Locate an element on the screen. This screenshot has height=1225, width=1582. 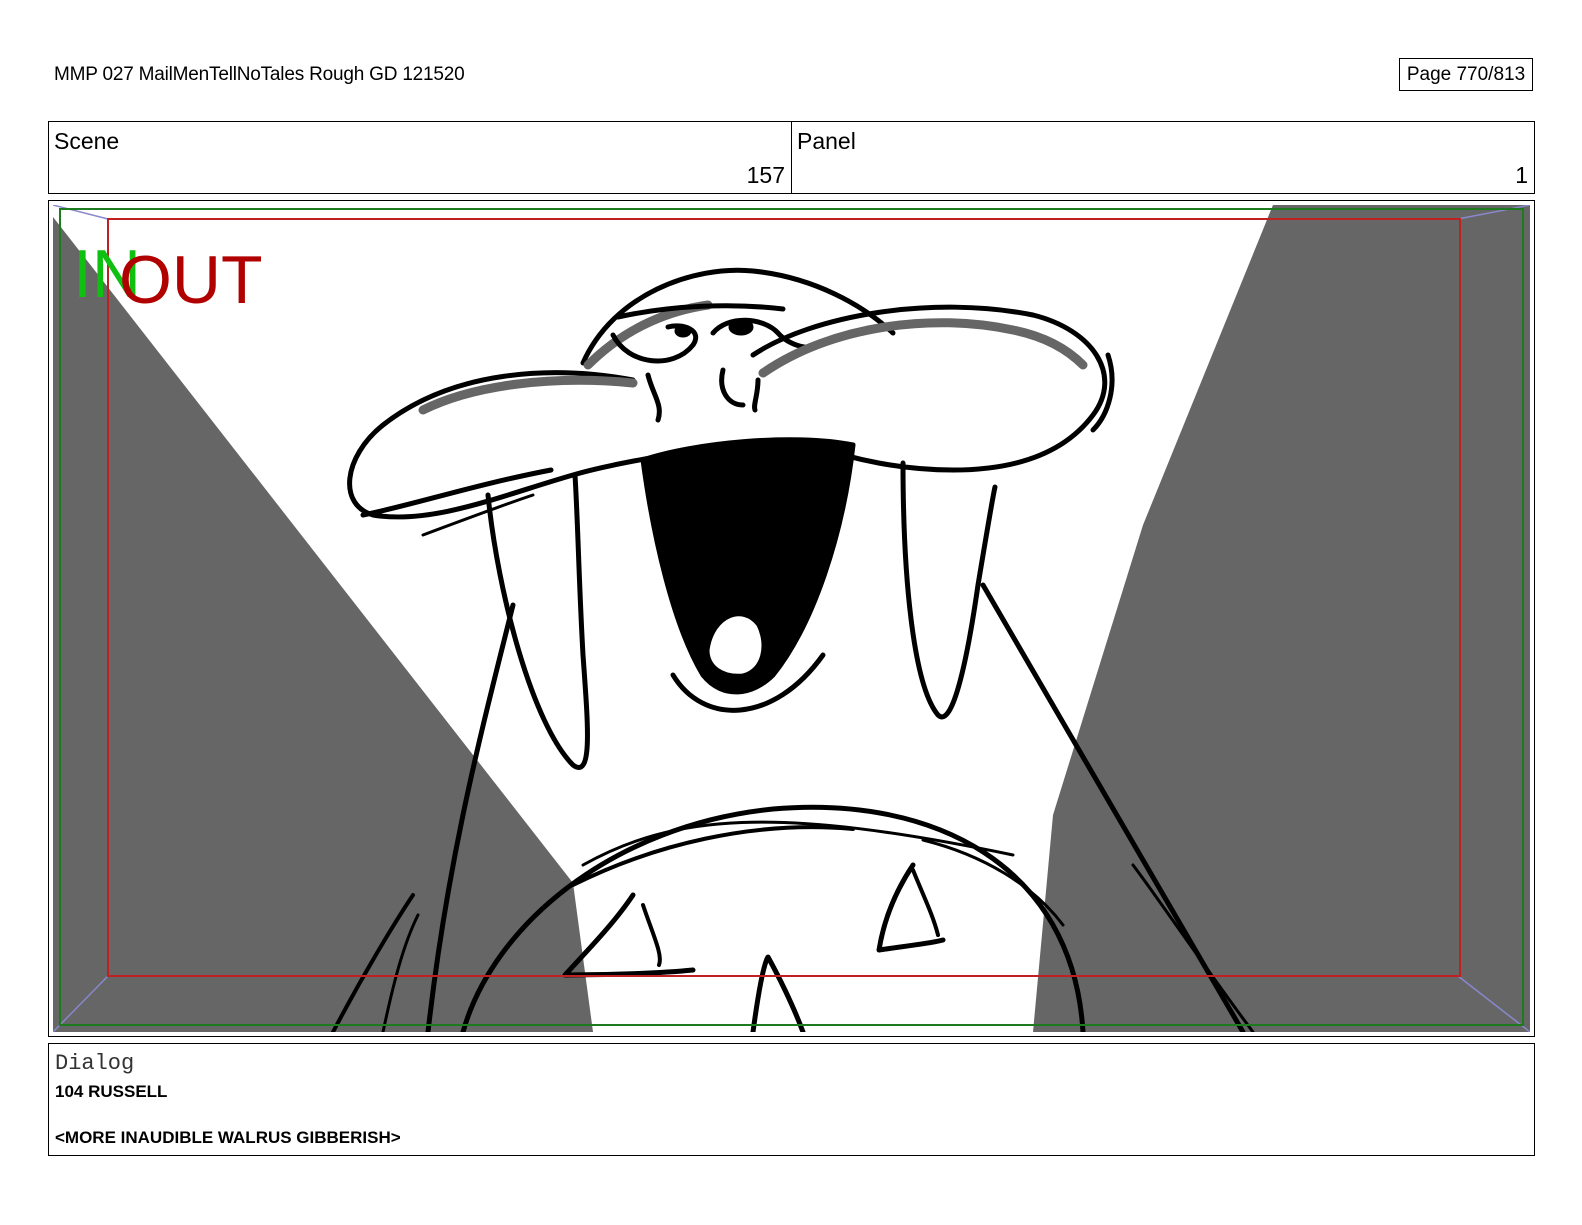
scene-cell: Scene 157 is located at coordinates (420, 157).